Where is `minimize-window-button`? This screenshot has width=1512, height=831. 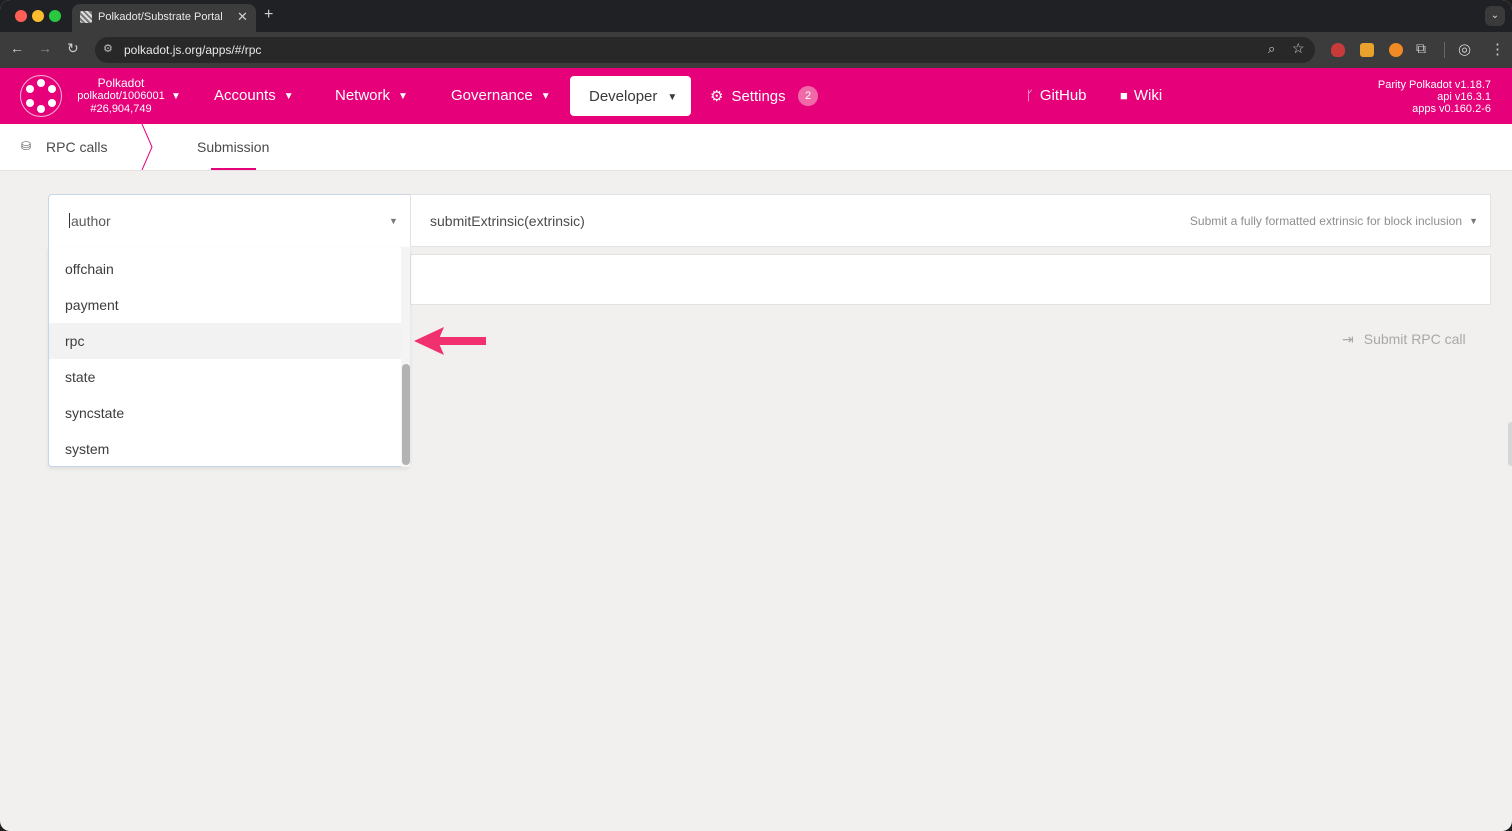
minimize-window-button is located at coordinates (38, 16).